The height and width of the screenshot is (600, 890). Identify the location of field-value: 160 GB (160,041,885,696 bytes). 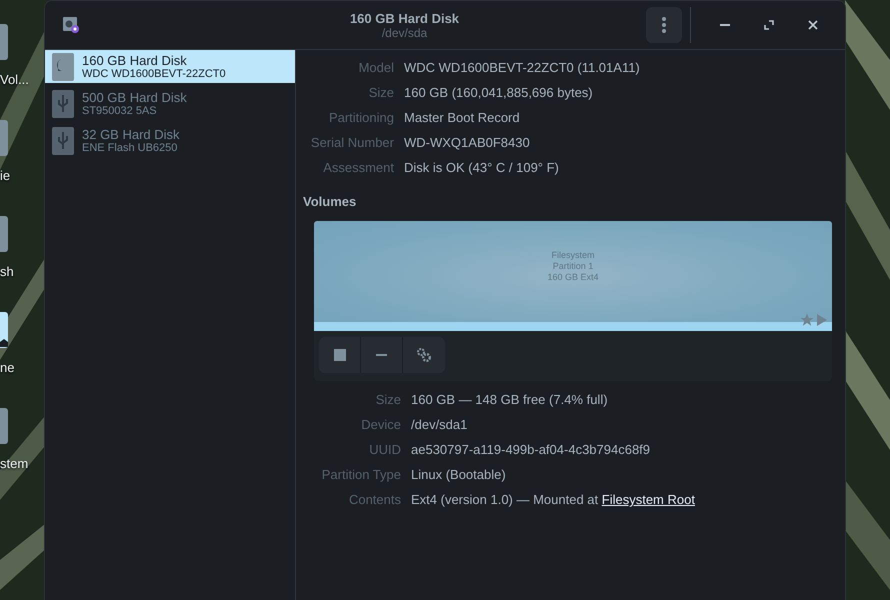
(499, 93).